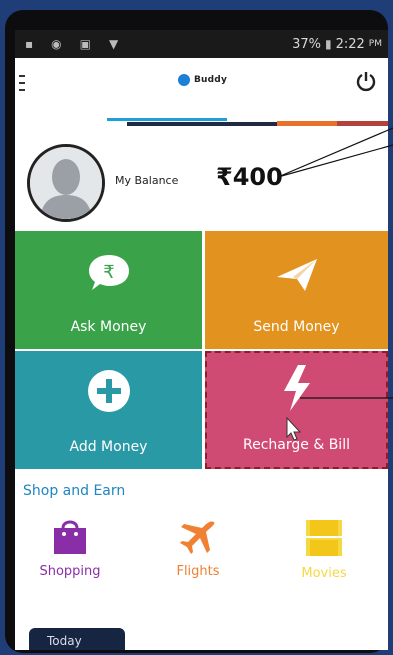 Image resolution: width=393 pixels, height=655 pixels. I want to click on stripe-blue, so click(167, 119).